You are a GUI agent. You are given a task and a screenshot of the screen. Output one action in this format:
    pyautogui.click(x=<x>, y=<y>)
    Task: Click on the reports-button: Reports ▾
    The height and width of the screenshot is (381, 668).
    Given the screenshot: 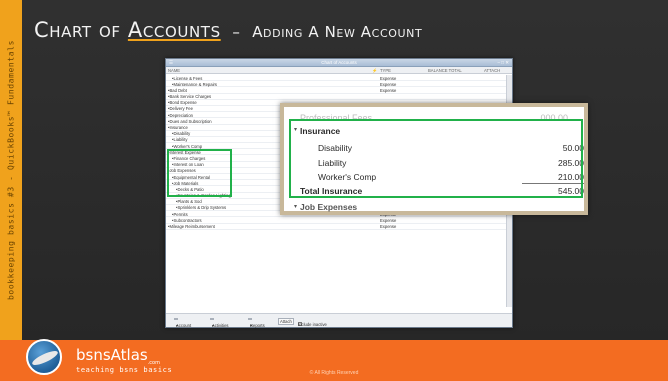 What is the action you would take?
    pyautogui.click(x=256, y=323)
    